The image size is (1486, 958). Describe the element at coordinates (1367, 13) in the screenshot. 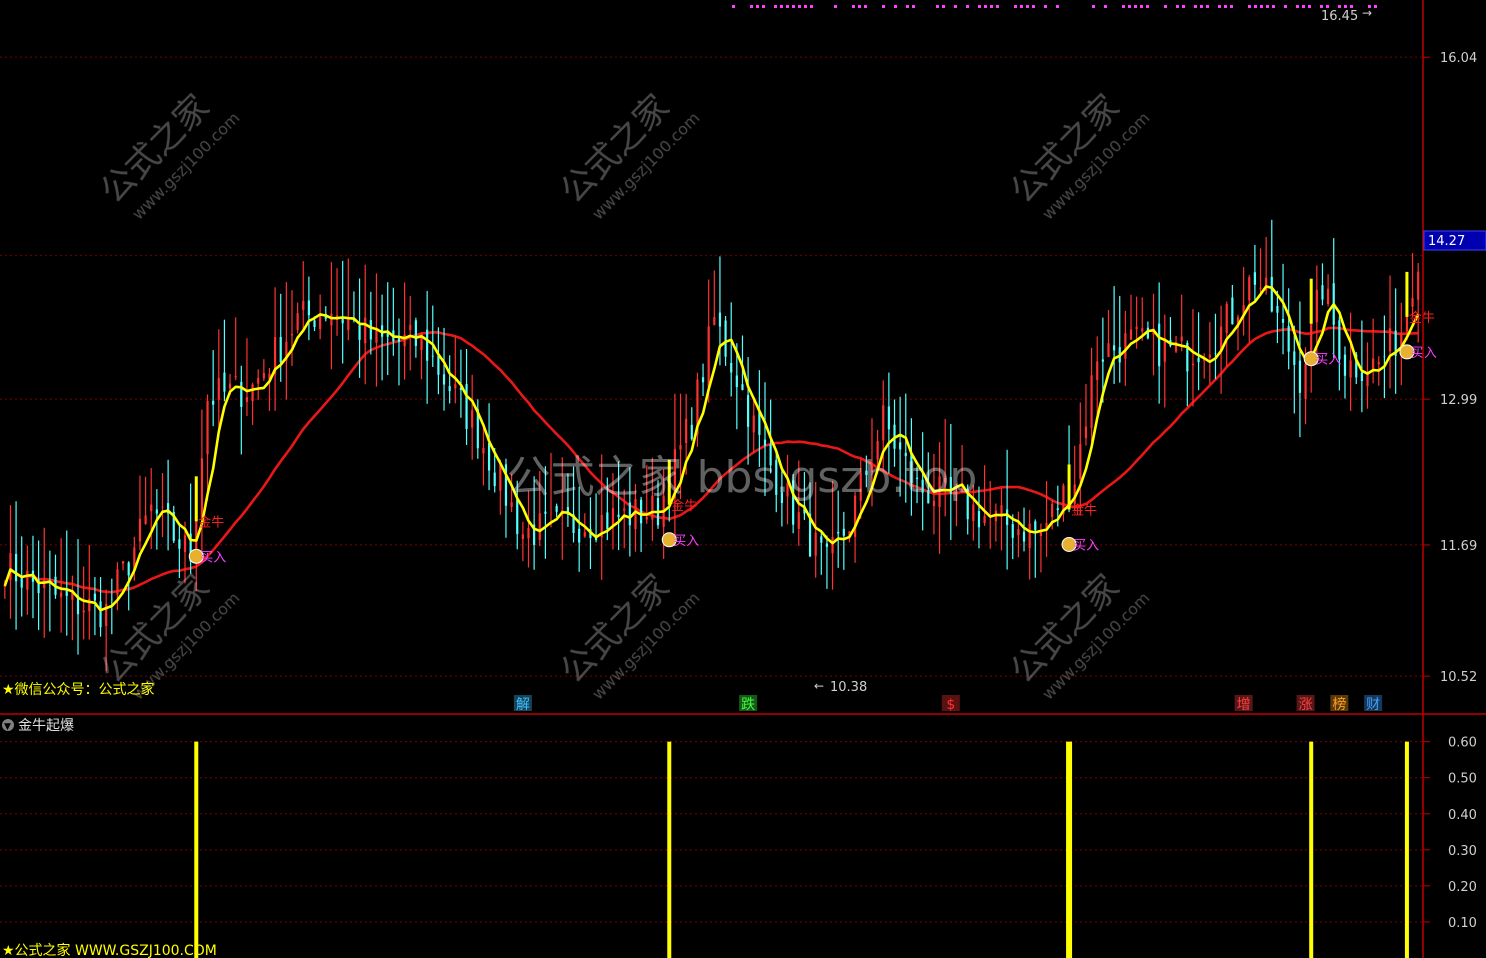

I see `high-arrow-icon: →` at that location.